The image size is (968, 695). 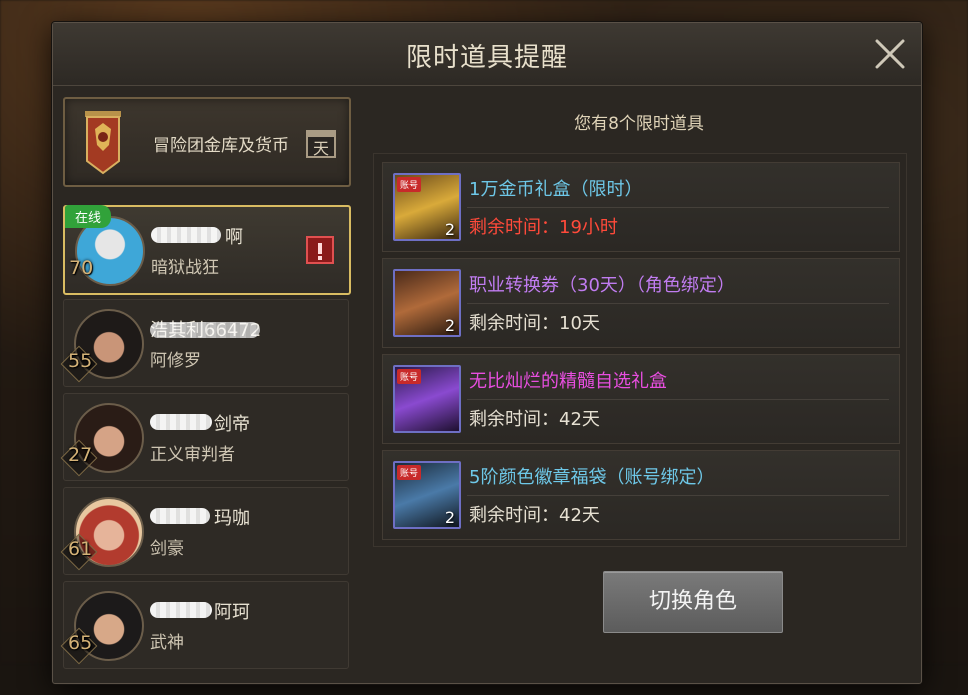 I want to click on item-count-text: 您有8个限时道具, so click(x=639, y=124).